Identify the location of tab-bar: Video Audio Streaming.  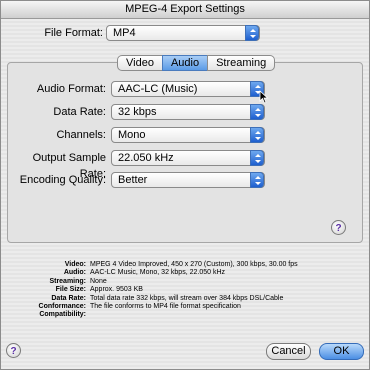
(196, 63).